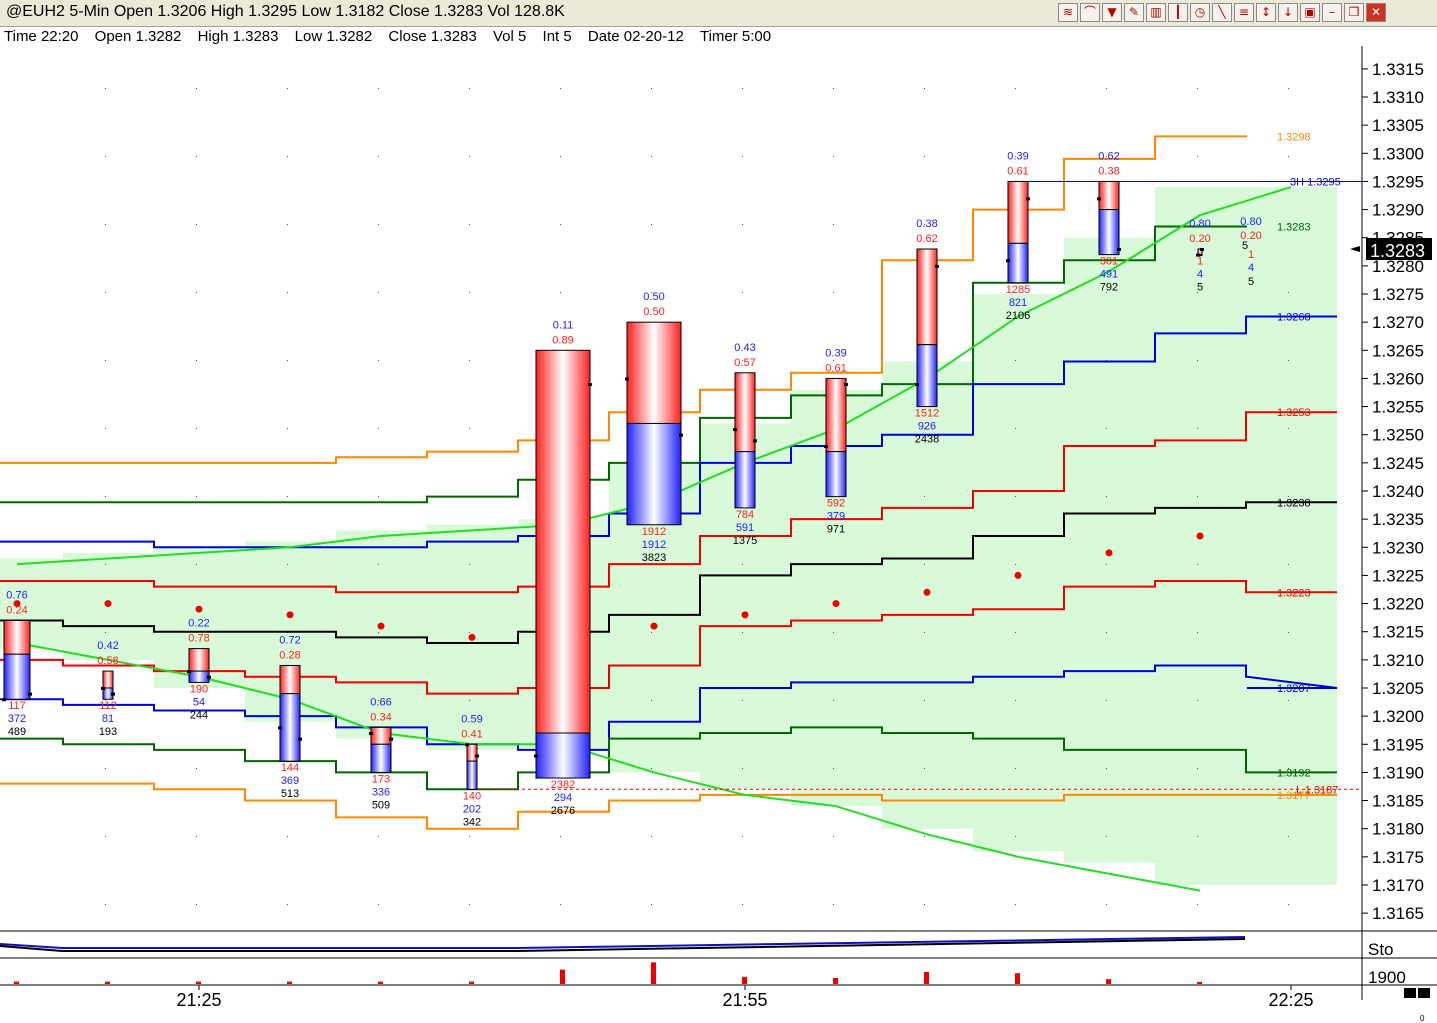  What do you see at coordinates (1398, 181) in the screenshot?
I see `price-tick-label: 1.3295` at bounding box center [1398, 181].